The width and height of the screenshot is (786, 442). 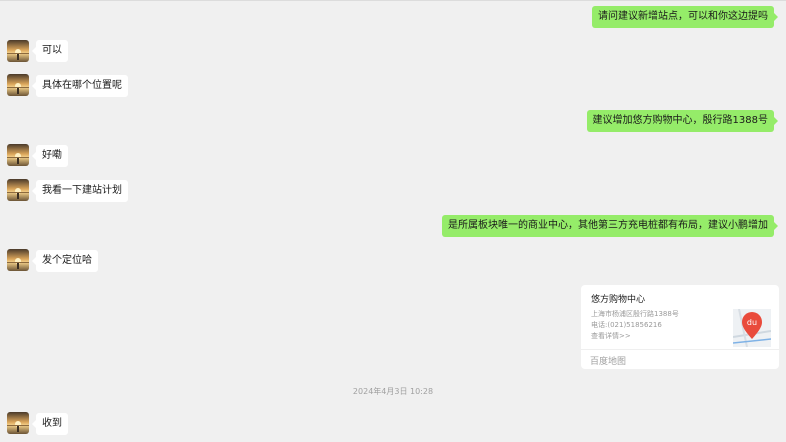 What do you see at coordinates (50, 156) in the screenshot?
I see `message-bubble-incoming: 好嘞` at bounding box center [50, 156].